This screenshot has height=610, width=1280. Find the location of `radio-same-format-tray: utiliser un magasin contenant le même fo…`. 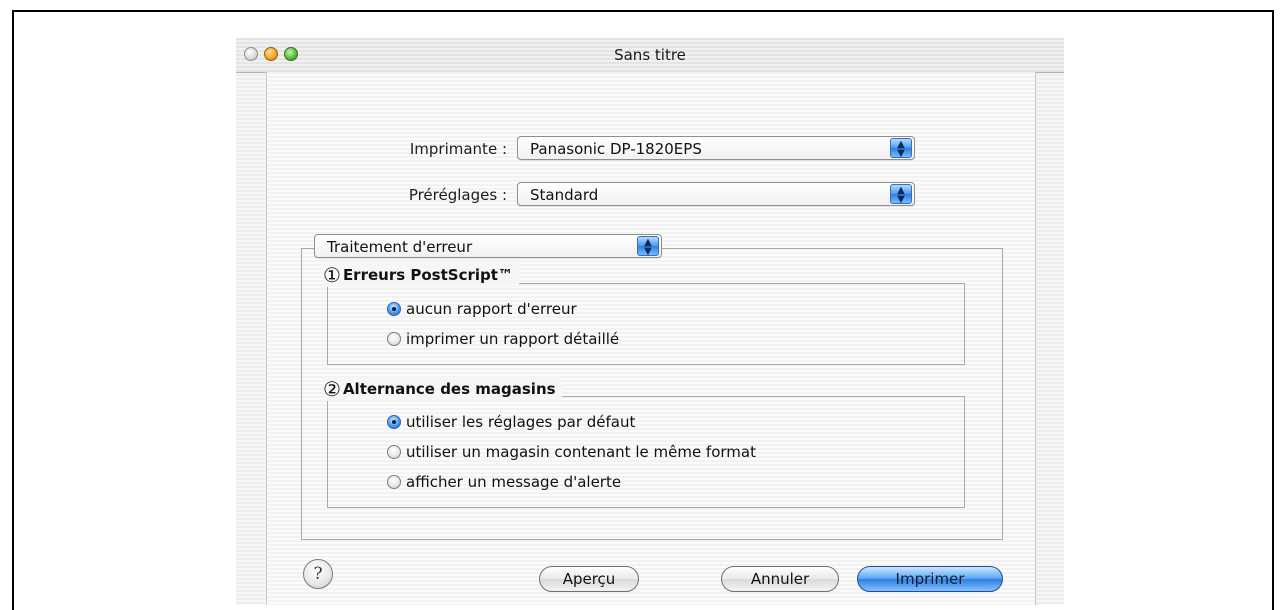

radio-same-format-tray: utiliser un magasin contenant le même fo… is located at coordinates (571, 452).